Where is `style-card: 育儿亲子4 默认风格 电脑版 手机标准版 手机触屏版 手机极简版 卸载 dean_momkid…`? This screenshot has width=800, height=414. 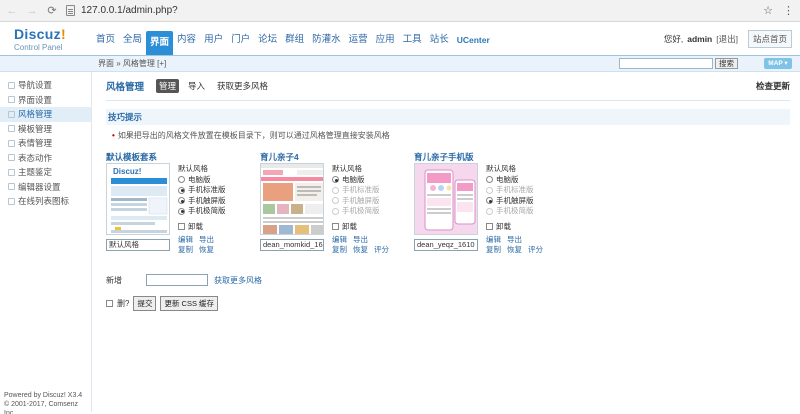
style-card: 育儿亲子4 默认风格 电脑版 手机标准版 手机触屏版 手机极简版 卸载 dean_momkid… is located at coordinates (337, 202).